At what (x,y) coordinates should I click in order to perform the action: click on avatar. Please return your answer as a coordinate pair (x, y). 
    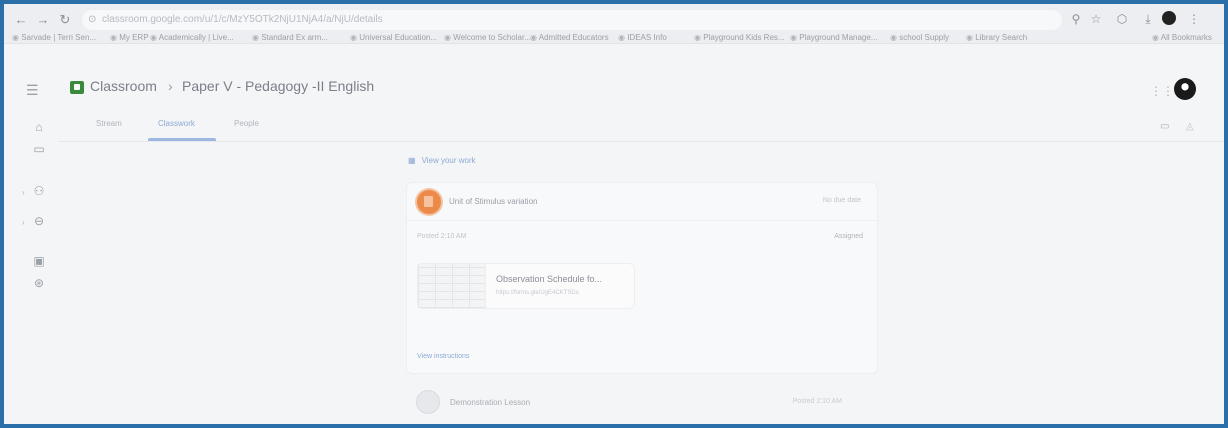
    Looking at the image, I should click on (1185, 89).